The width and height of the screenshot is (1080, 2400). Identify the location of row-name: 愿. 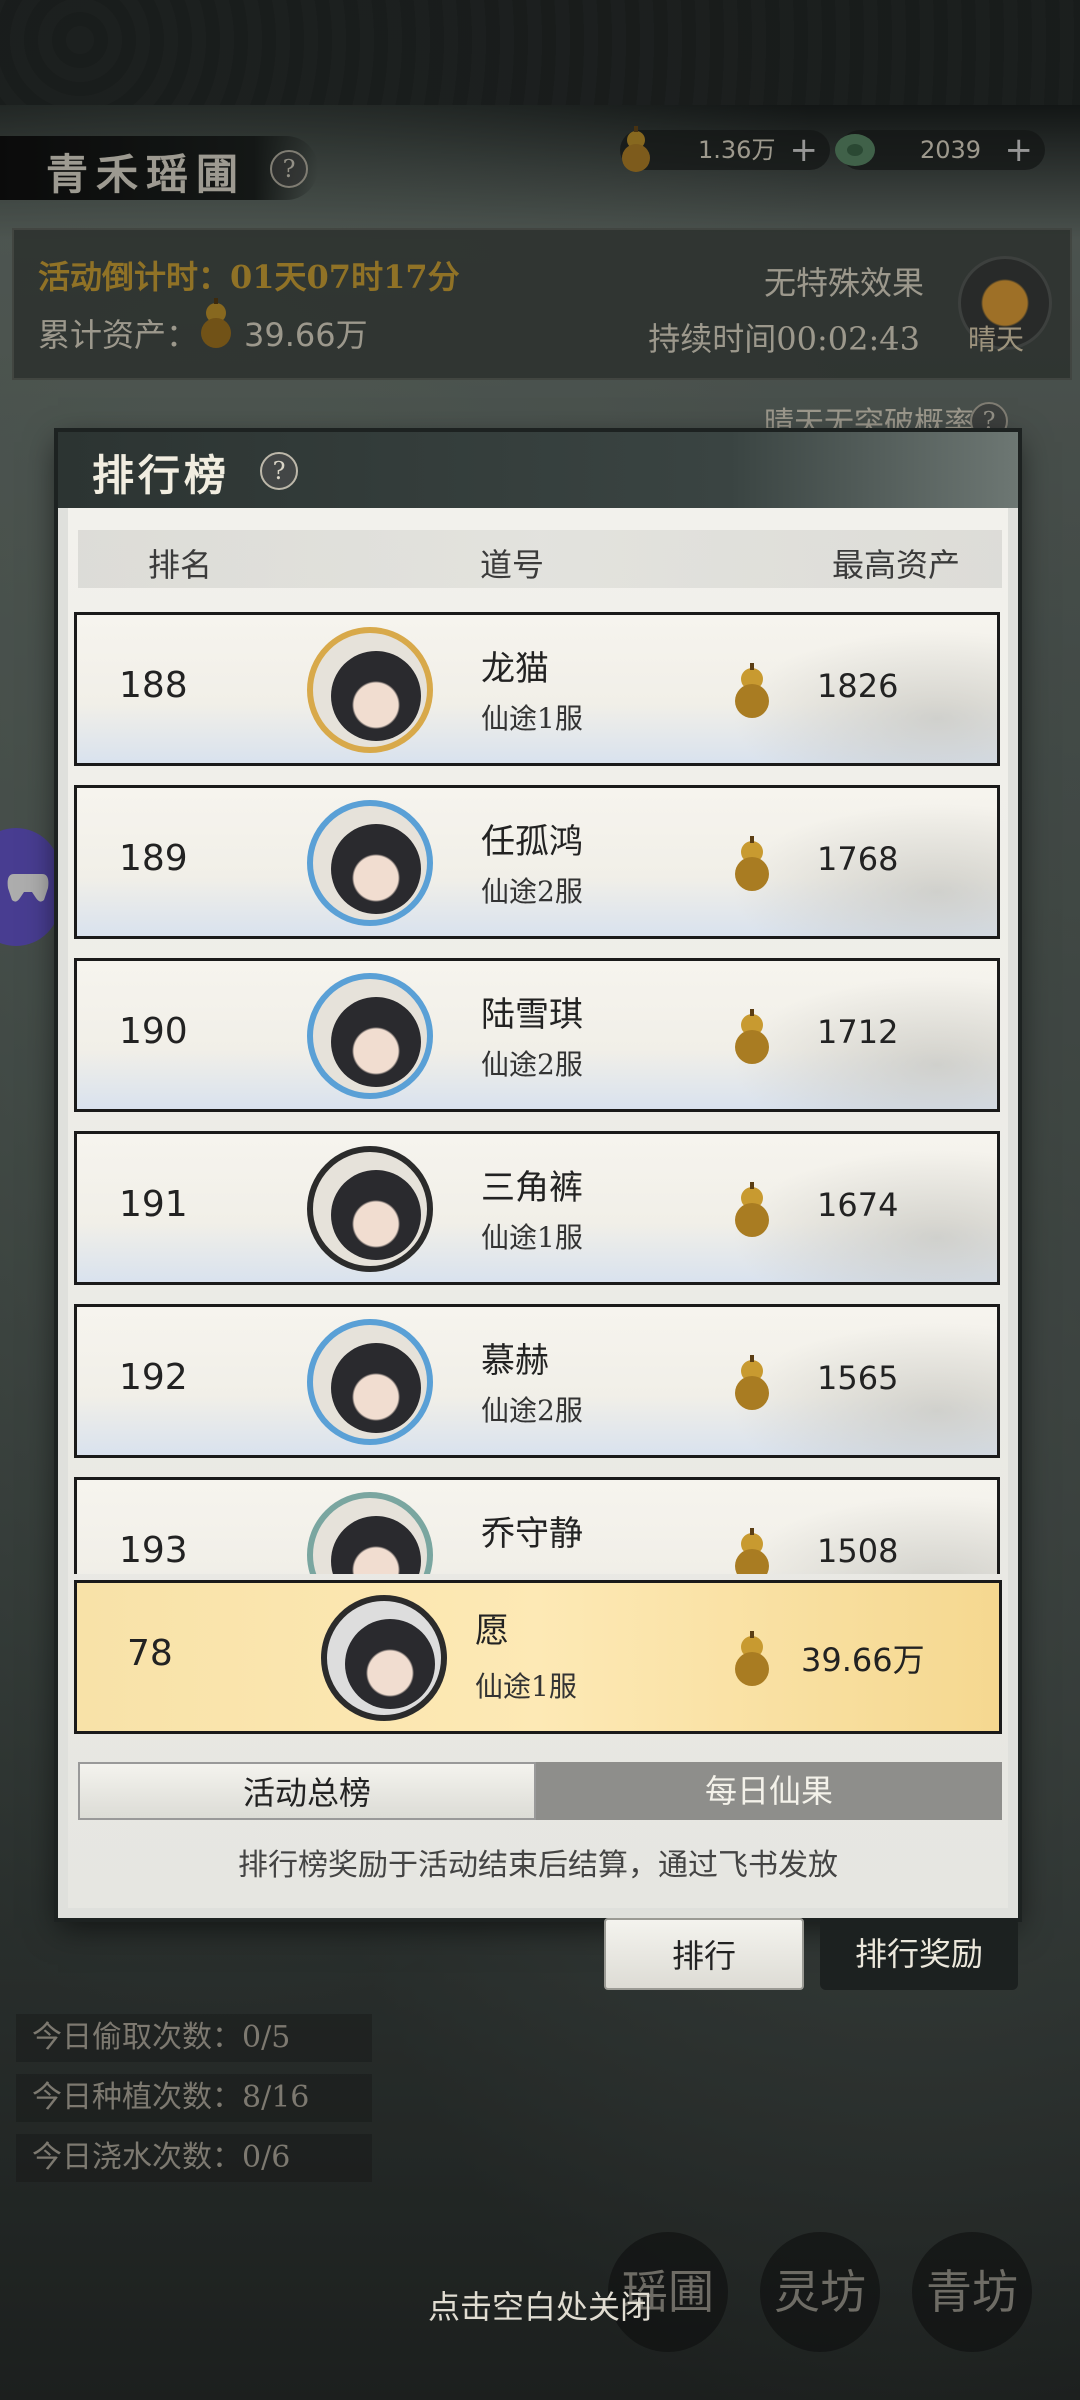
(492, 1631).